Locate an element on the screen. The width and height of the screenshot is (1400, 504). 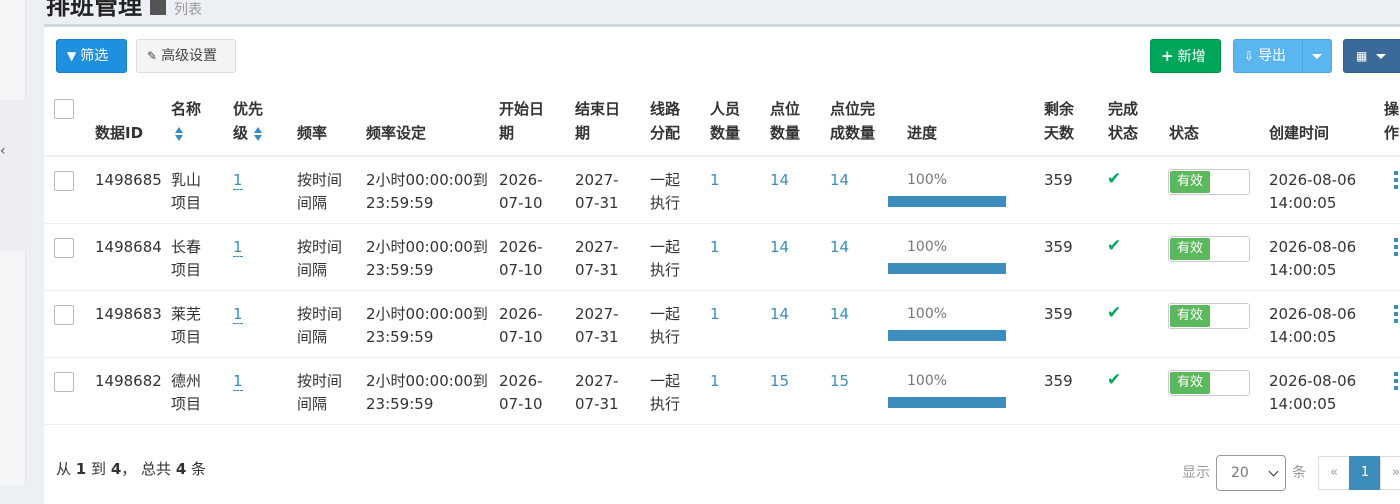
col-priority: 优先 级 is located at coordinates (248, 121).